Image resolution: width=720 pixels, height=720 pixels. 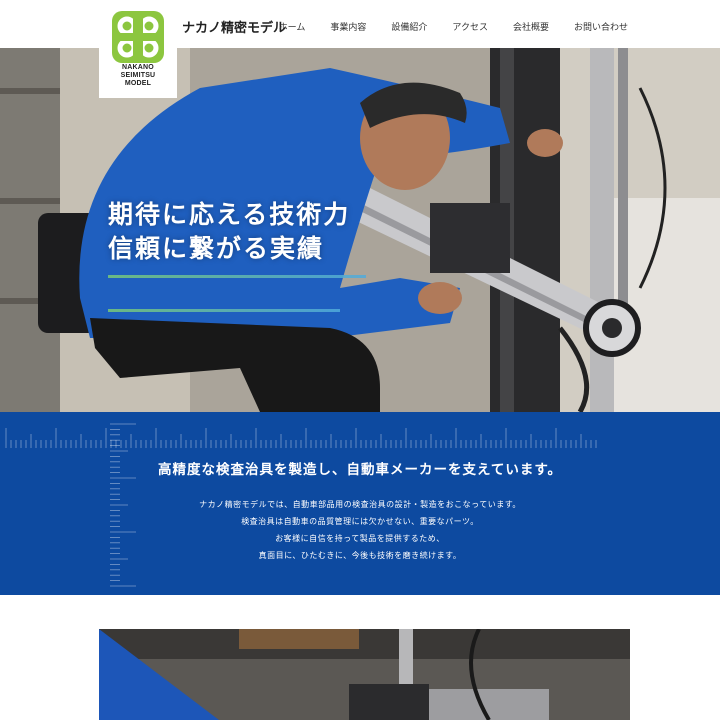 I want to click on main-nav: ホーム 事業内容 設備紹介 アクセス 会社概要 お問い合わせ, so click(x=441, y=26).